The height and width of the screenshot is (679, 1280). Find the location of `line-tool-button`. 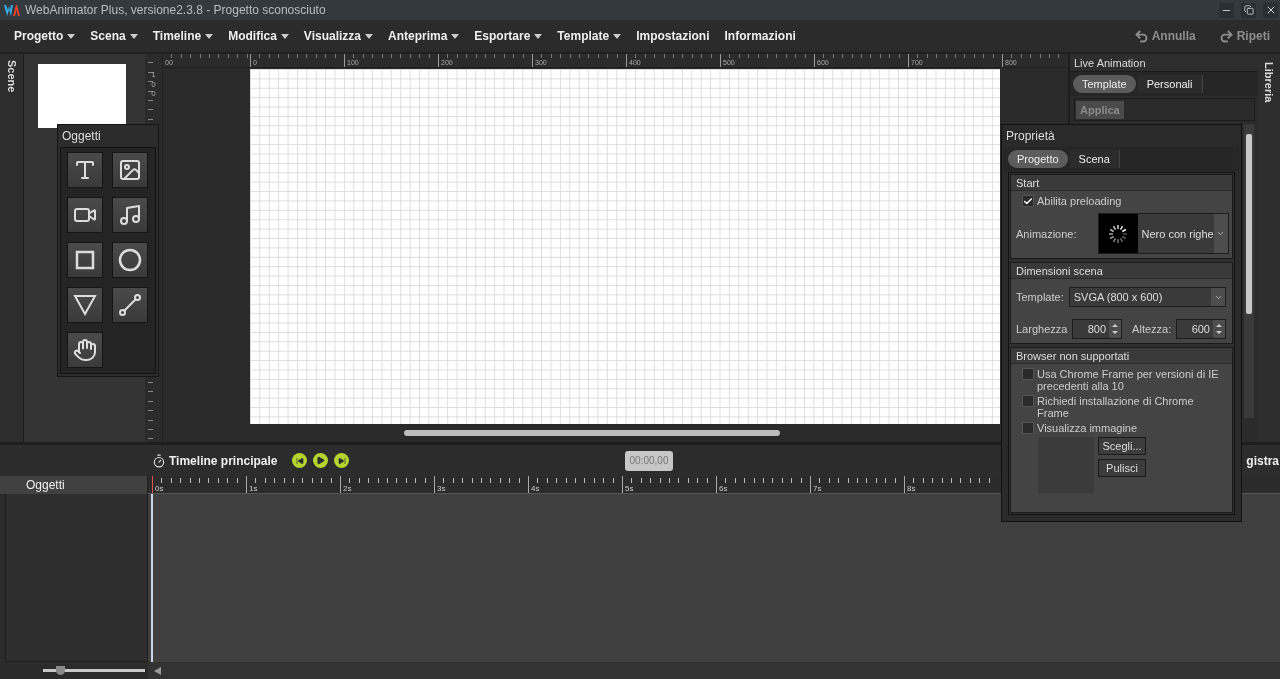

line-tool-button is located at coordinates (130, 305).